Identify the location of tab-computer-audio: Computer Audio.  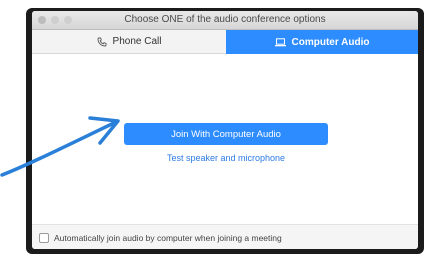
(322, 42).